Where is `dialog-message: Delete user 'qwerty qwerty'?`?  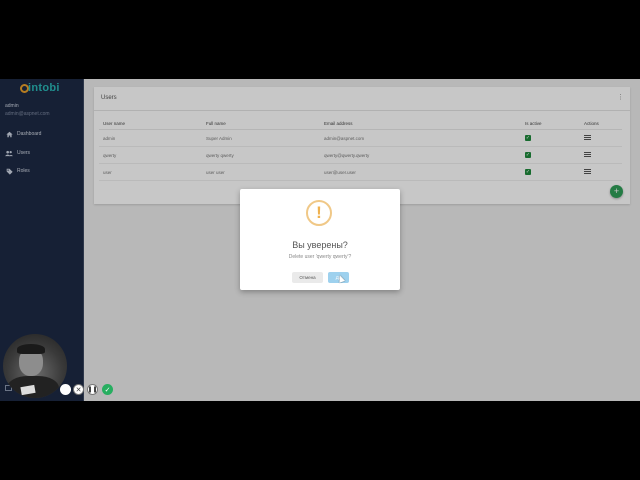 dialog-message: Delete user 'qwerty qwerty'? is located at coordinates (320, 257).